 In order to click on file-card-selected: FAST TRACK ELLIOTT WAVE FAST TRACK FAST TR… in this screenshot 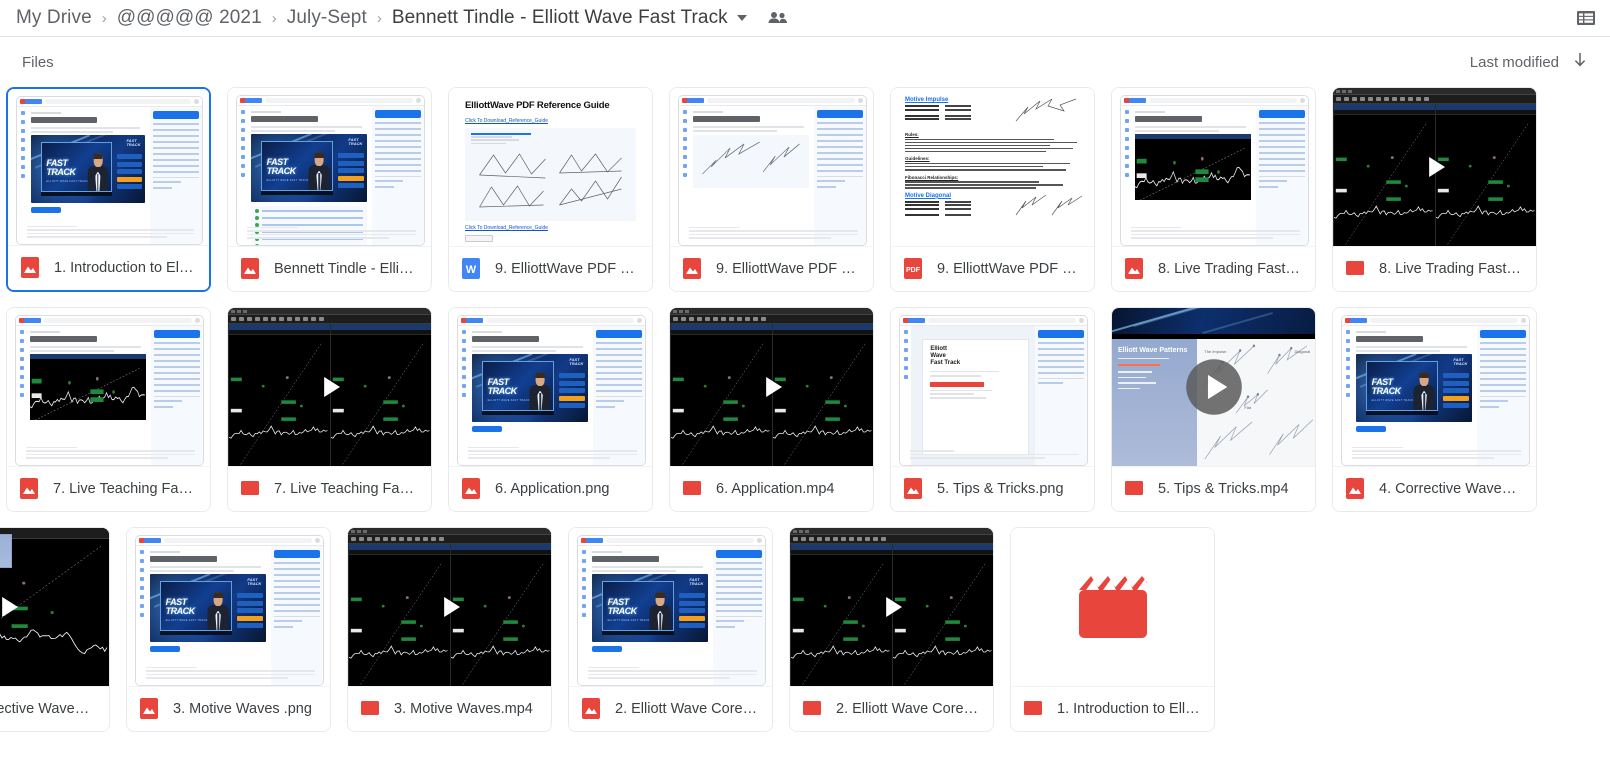, I will do `click(108, 189)`.